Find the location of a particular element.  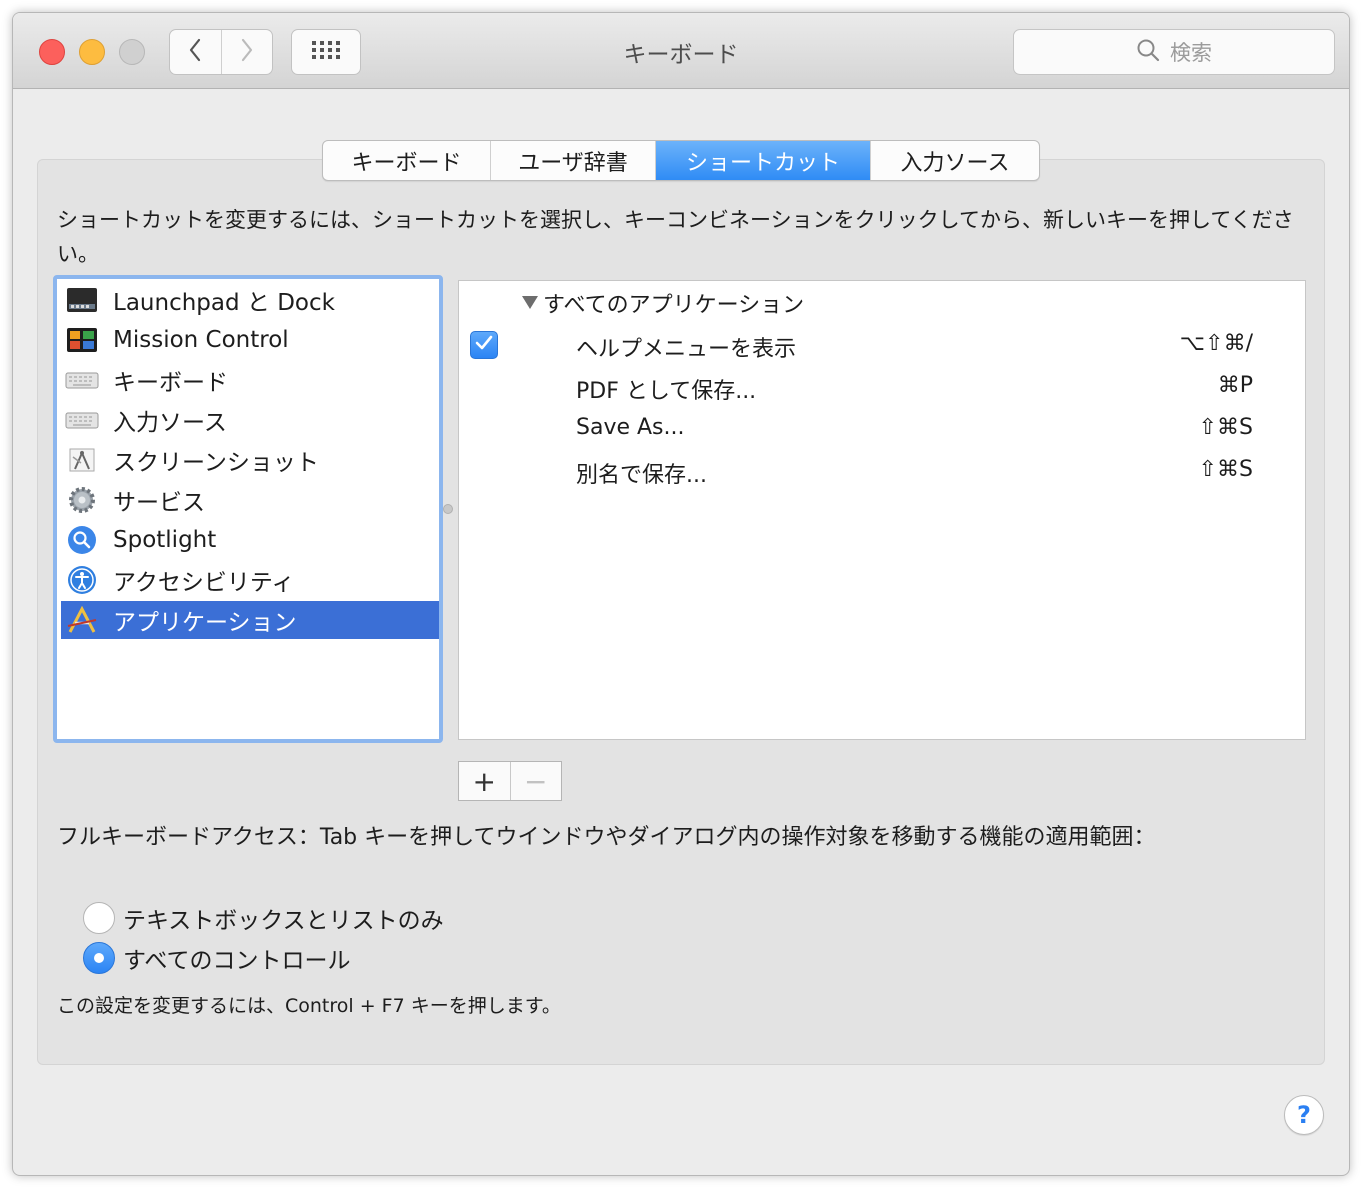

category-item-applications: アプリケーション is located at coordinates (250, 620).